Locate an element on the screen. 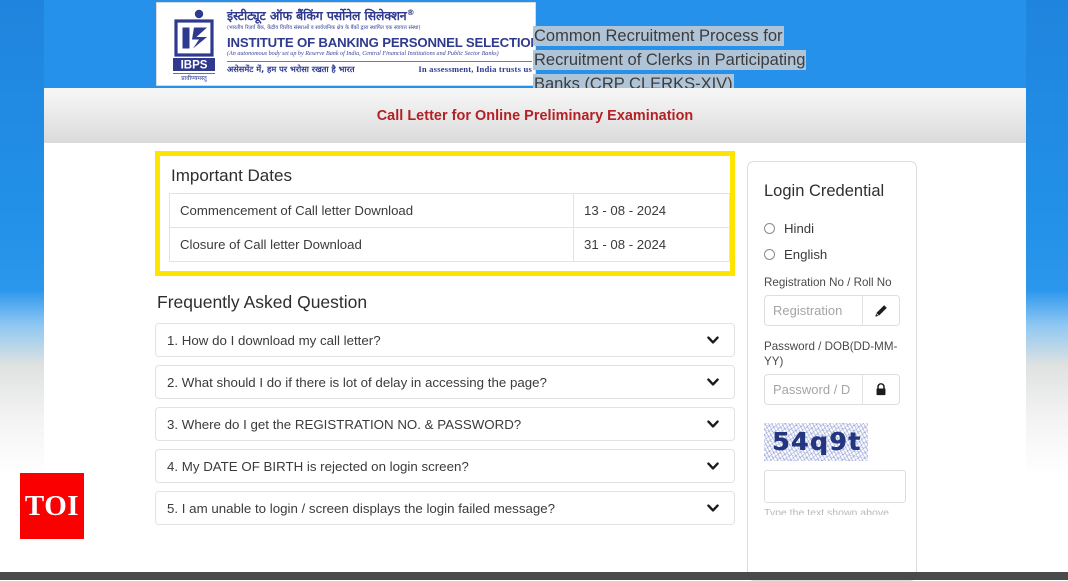  faq-question-label: 1. How do I download my call letter? is located at coordinates (274, 340).